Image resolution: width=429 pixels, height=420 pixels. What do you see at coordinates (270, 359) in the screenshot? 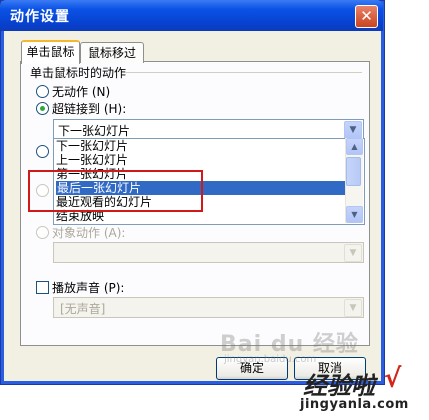
I see `watermark-subtext: jingyan.baidu.com` at bounding box center [270, 359].